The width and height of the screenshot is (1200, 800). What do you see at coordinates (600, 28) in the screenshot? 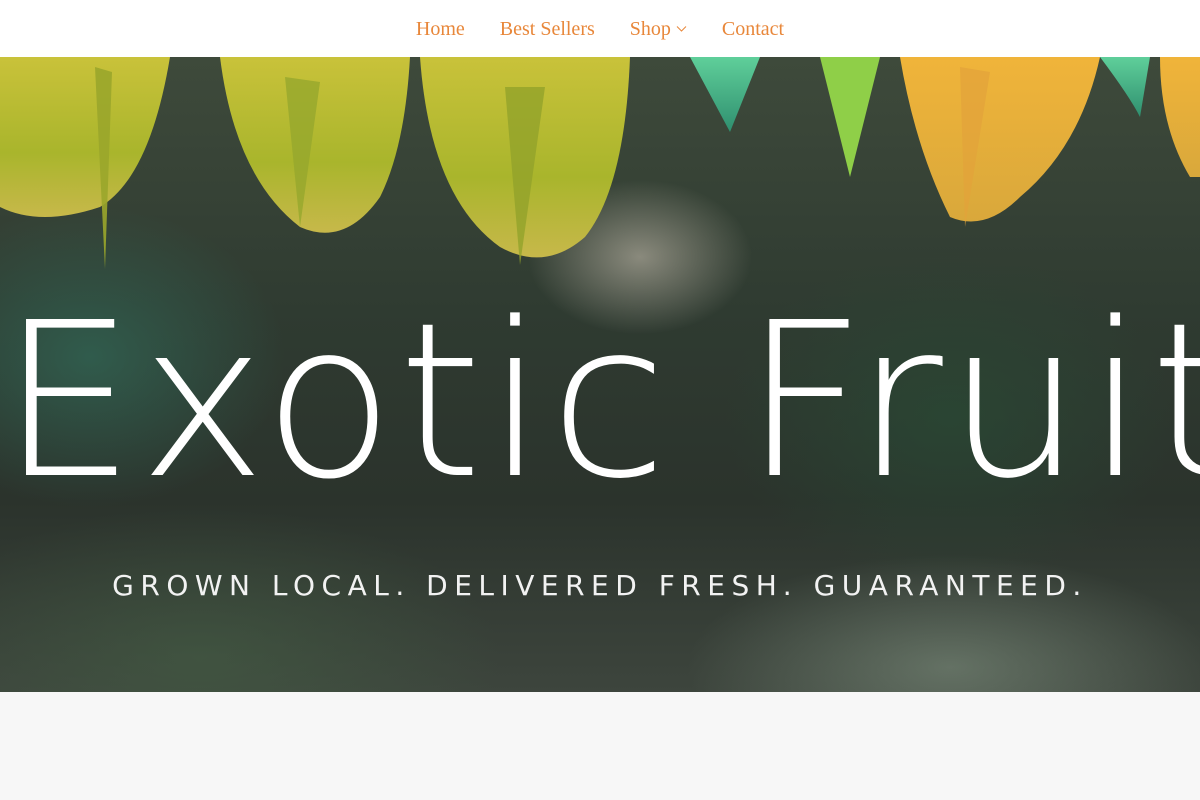
I see `top-navigation: Home Best Sellers Shop Contact` at bounding box center [600, 28].